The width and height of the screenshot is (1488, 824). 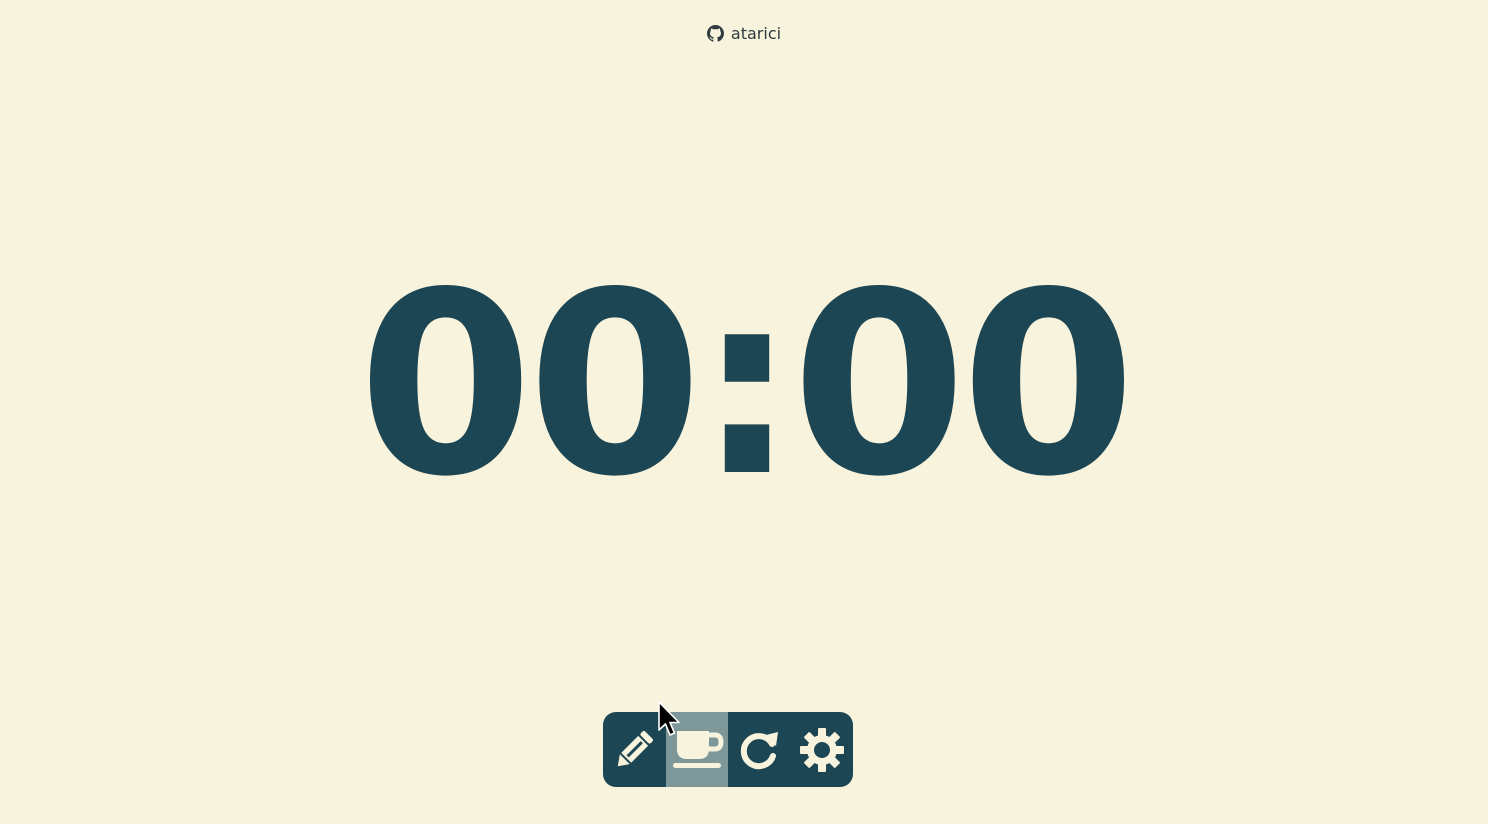 What do you see at coordinates (634, 750) in the screenshot?
I see `pencil-icon` at bounding box center [634, 750].